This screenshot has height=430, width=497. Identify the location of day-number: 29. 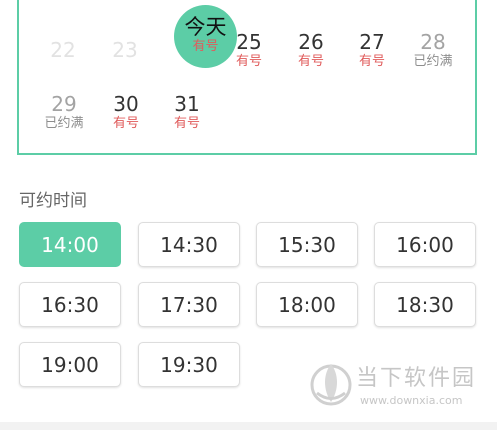
(64, 104).